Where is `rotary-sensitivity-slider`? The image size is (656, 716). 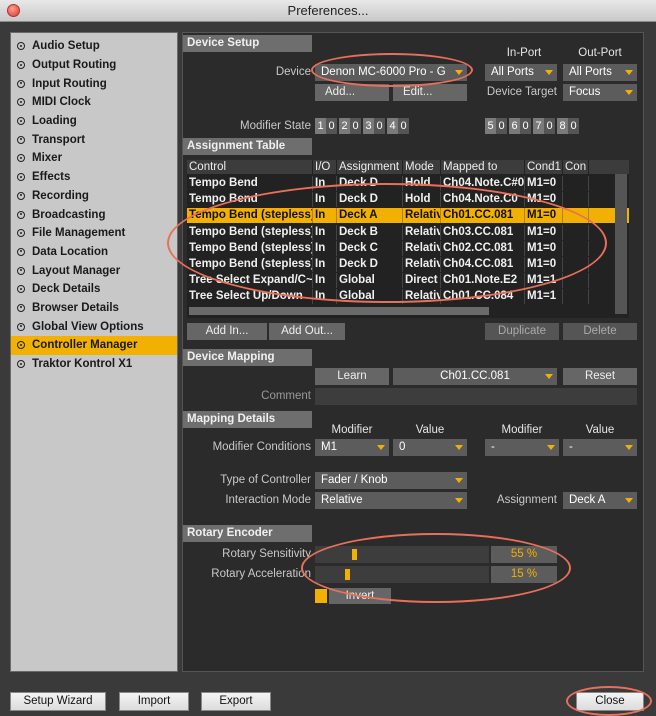 rotary-sensitivity-slider is located at coordinates (402, 554).